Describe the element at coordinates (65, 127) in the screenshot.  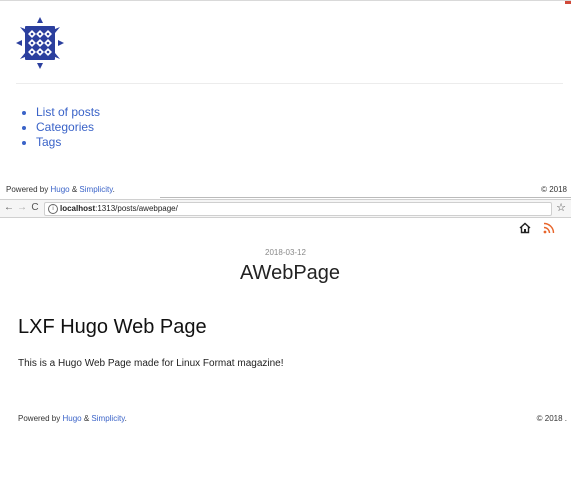
I see `nav-link-label: Categories` at that location.